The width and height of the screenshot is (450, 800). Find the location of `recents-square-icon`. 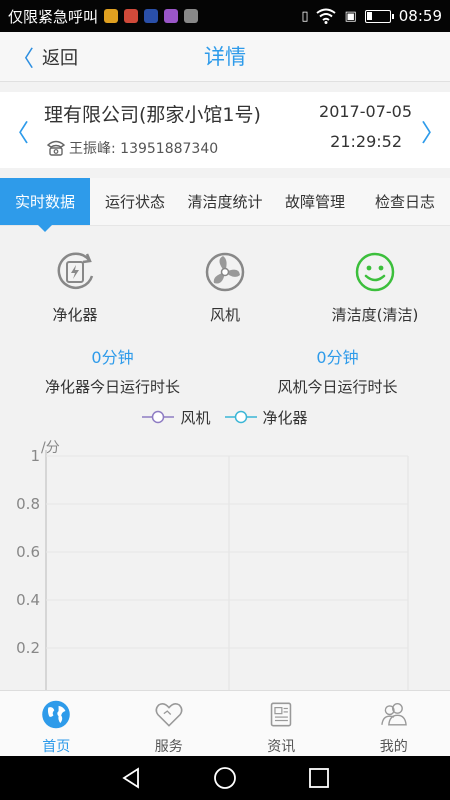

recents-square-icon is located at coordinates (319, 778).